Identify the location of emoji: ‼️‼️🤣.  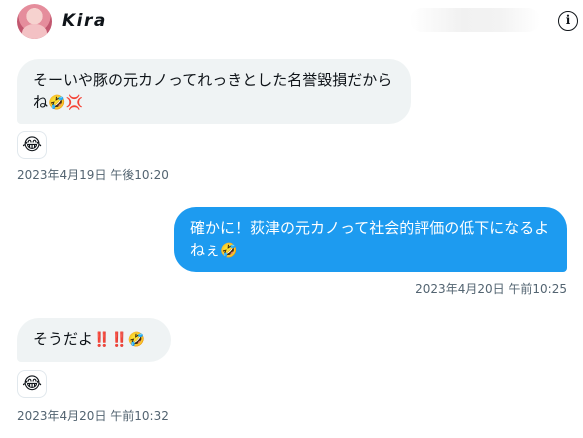
(119, 340).